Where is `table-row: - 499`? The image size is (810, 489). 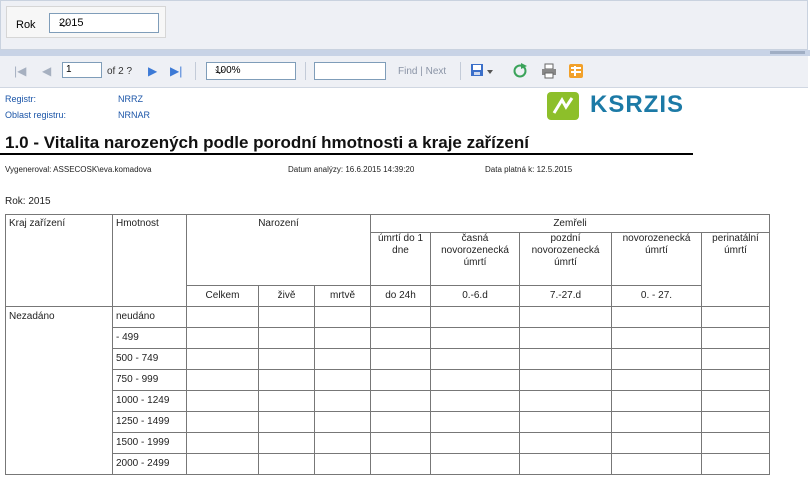
table-row: - 499 is located at coordinates (388, 338).